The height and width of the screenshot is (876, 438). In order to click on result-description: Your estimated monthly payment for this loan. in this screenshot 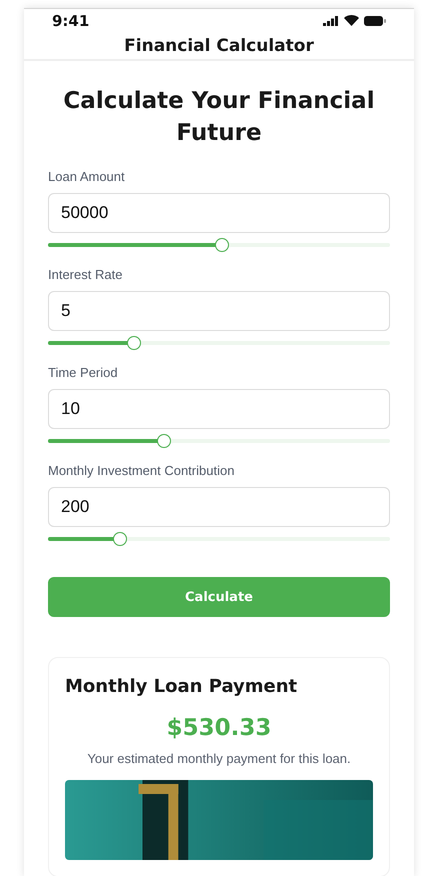, I will do `click(219, 758)`.